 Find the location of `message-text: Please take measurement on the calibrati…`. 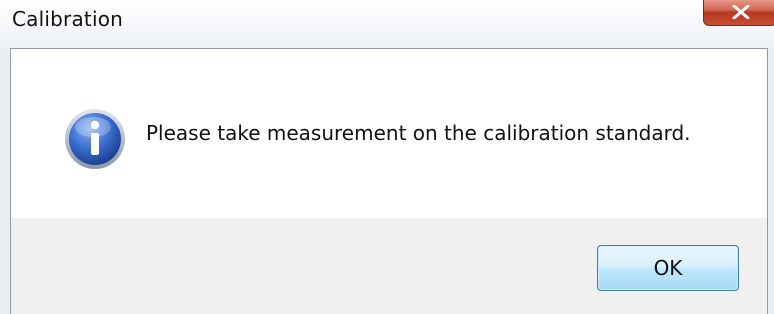

message-text: Please take measurement on the calibrati… is located at coordinates (418, 133).